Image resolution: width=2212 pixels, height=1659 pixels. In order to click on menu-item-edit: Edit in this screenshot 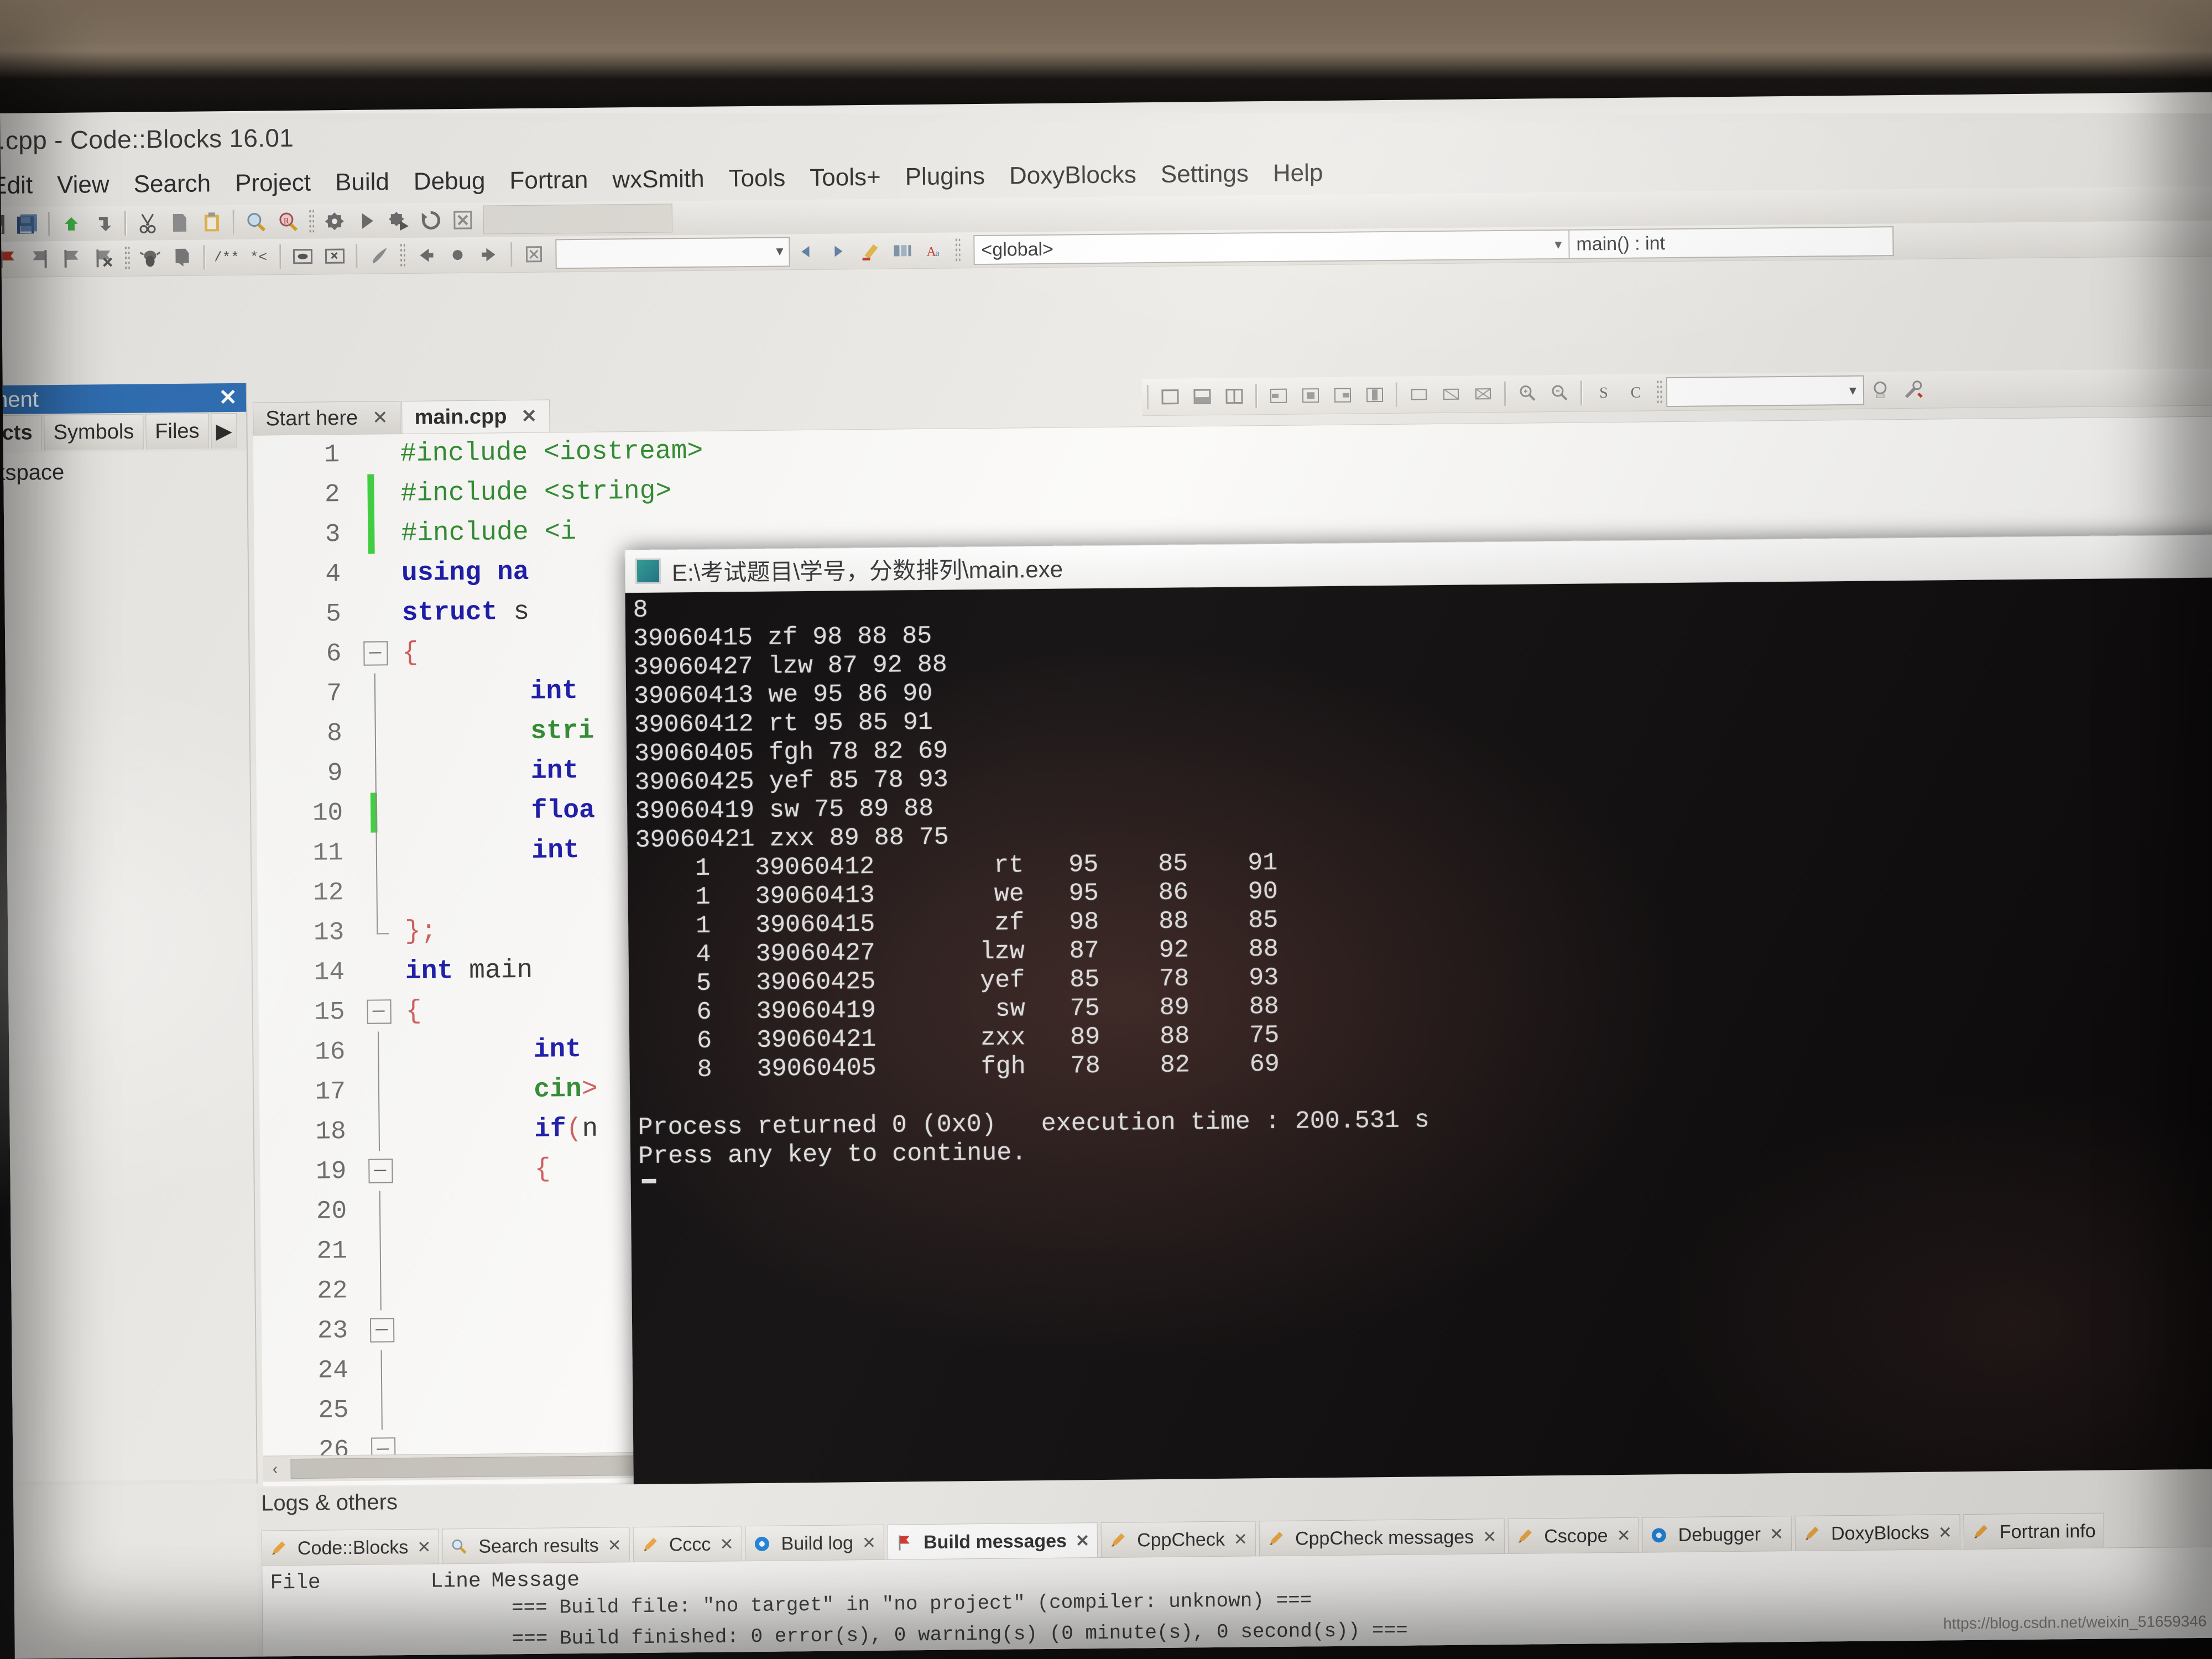, I will do `click(23, 185)`.